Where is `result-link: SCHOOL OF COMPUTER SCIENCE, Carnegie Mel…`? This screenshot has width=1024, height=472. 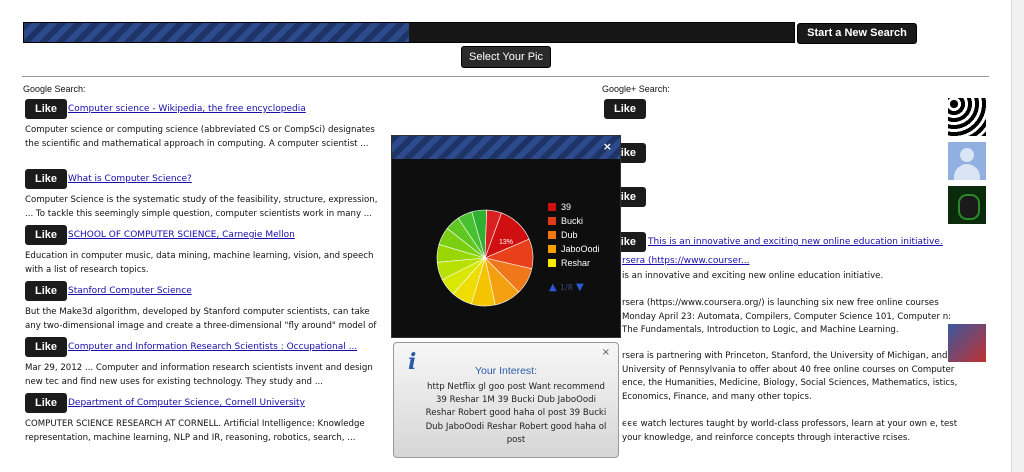
result-link: SCHOOL OF COMPUTER SCIENCE, Carnegie Mel… is located at coordinates (181, 235).